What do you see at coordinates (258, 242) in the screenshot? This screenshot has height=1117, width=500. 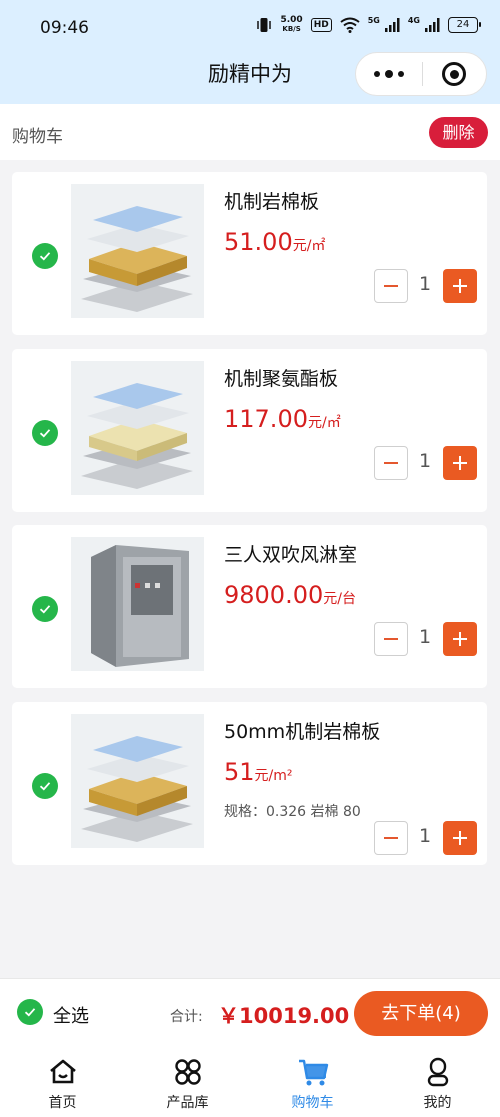 I see `price-value: 51.00` at bounding box center [258, 242].